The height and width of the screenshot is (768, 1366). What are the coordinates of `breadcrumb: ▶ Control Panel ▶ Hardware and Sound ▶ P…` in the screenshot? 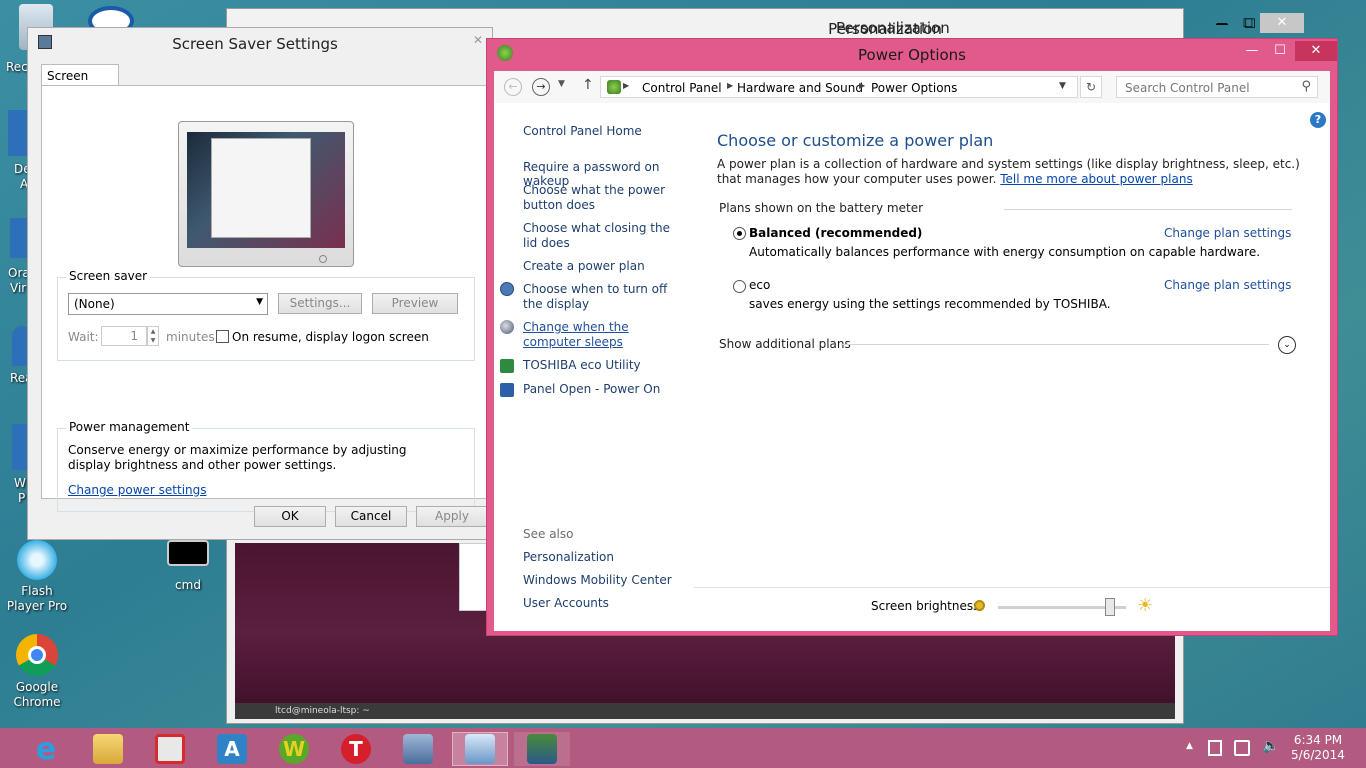 It's located at (839, 87).